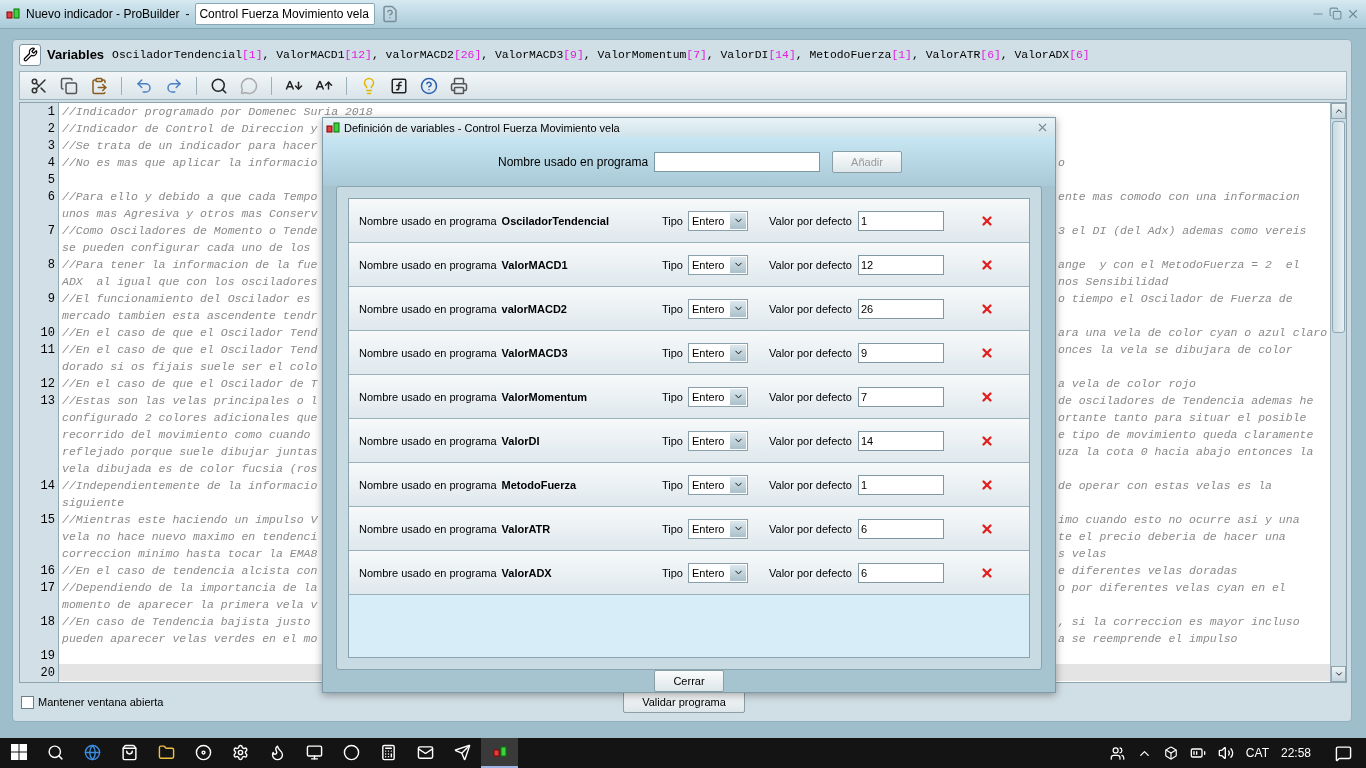  I want to click on help-document-icon, so click(390, 14).